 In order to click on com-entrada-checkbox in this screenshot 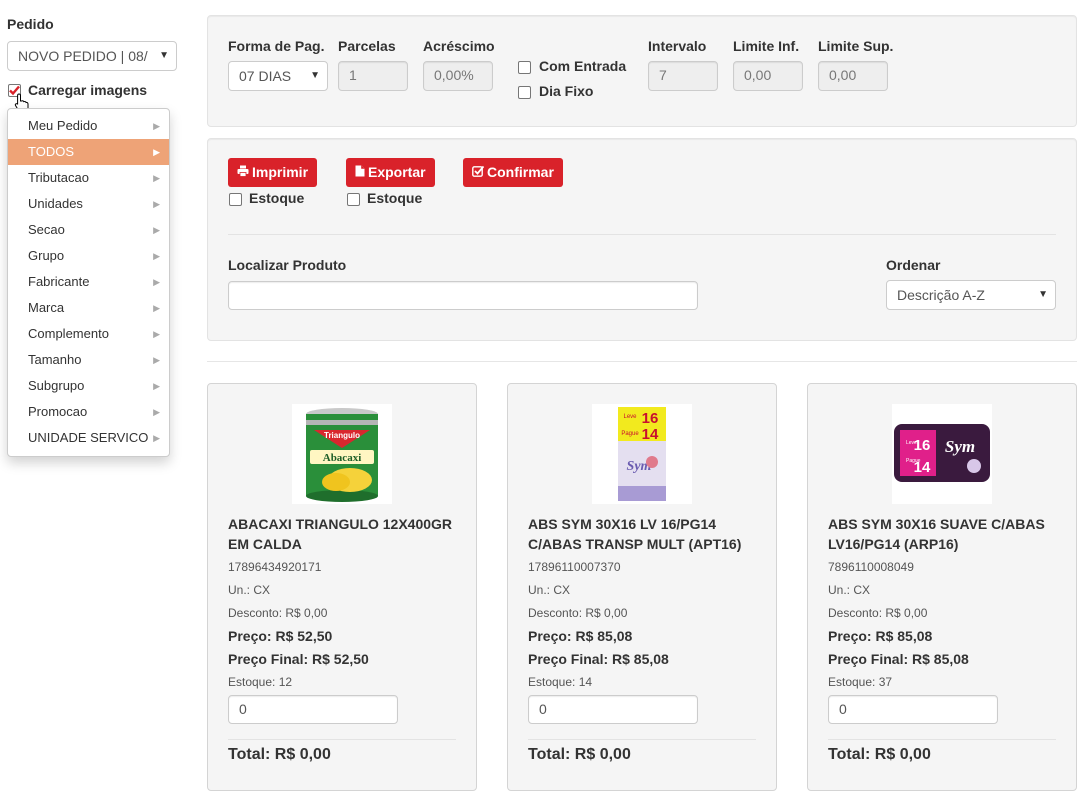, I will do `click(524, 67)`.